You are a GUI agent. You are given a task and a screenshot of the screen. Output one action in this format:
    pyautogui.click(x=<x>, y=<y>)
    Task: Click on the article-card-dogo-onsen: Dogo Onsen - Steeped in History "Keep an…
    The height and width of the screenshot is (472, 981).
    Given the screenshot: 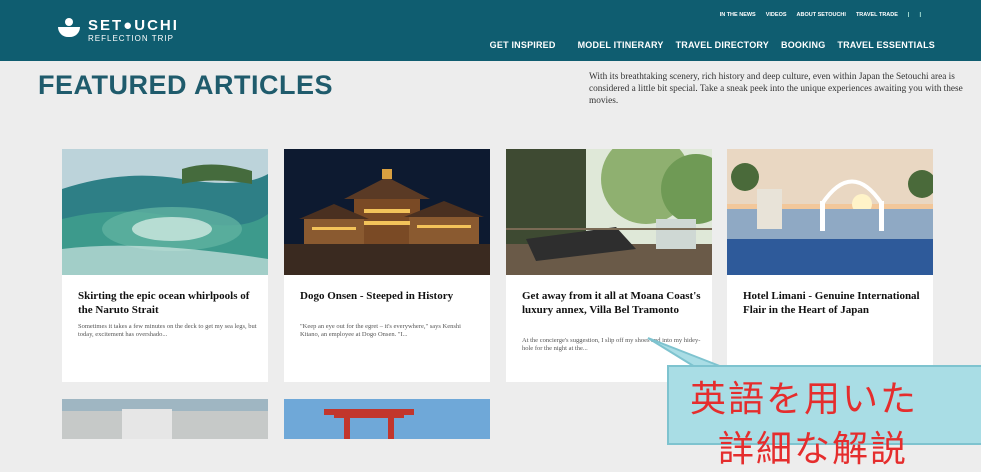 What is the action you would take?
    pyautogui.click(x=387, y=265)
    